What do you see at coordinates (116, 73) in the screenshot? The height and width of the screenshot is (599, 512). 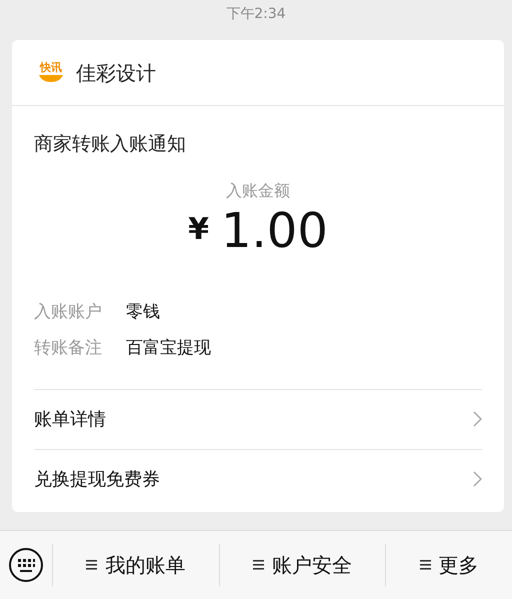 I see `sender-name: 佳彩设计` at bounding box center [116, 73].